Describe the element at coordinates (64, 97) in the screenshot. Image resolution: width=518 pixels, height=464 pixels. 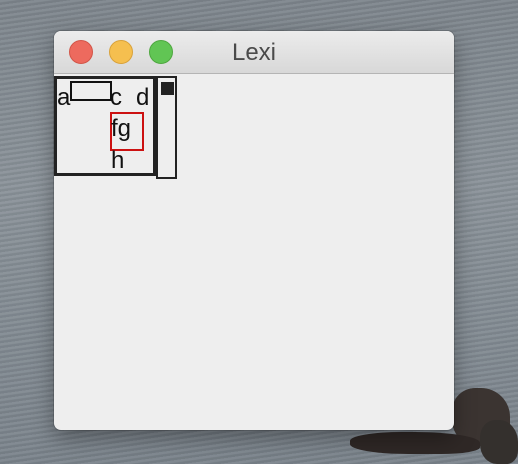
I see `glyph-a: a` at that location.